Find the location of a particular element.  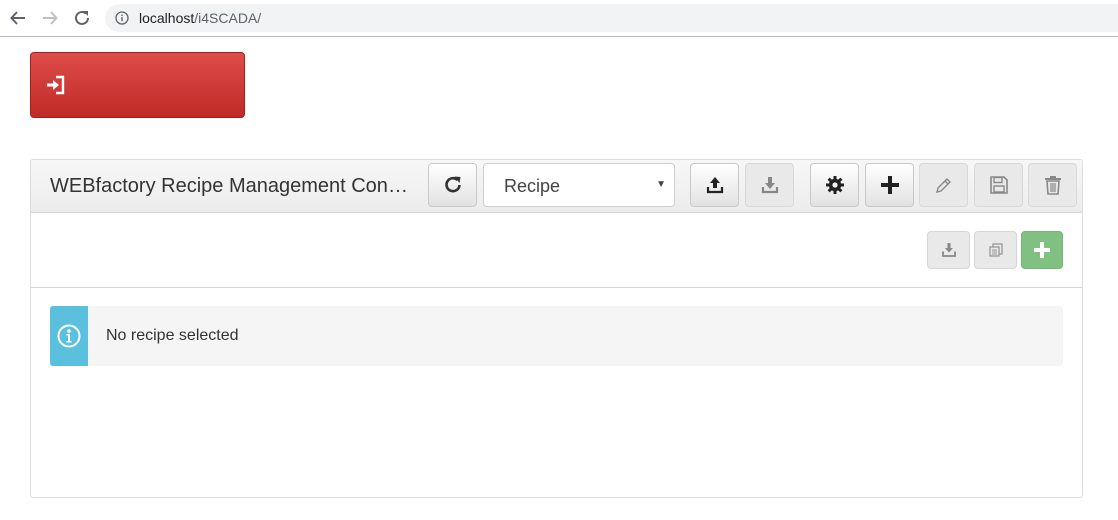

copy-values-button is located at coordinates (995, 250).